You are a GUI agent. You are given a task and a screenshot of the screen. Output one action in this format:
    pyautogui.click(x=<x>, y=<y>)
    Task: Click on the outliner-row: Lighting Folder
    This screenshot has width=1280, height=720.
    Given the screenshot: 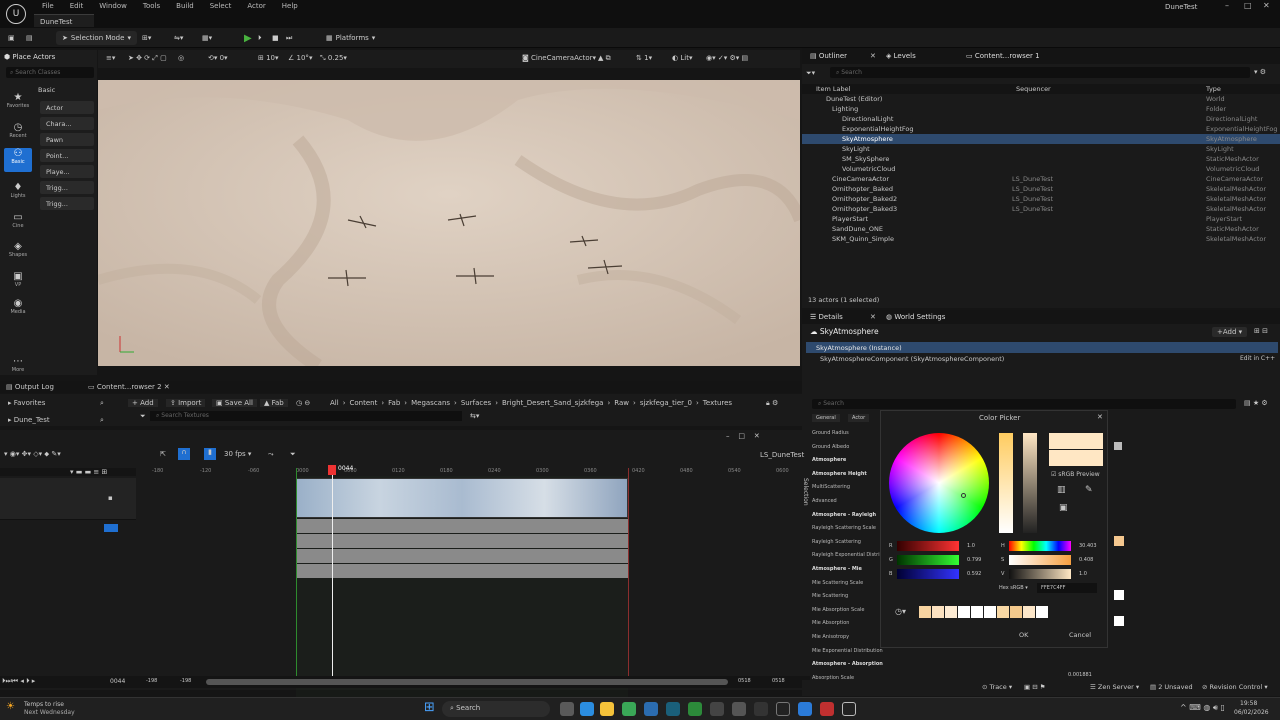 What is the action you would take?
    pyautogui.click(x=1041, y=109)
    